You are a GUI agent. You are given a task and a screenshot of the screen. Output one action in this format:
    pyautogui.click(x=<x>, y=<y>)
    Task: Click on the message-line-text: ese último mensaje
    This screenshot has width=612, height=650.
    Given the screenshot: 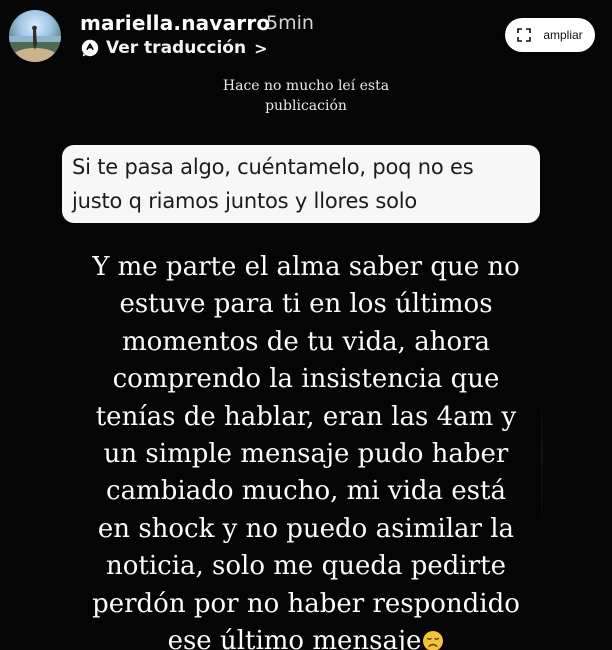 What is the action you would take?
    pyautogui.click(x=294, y=638)
    